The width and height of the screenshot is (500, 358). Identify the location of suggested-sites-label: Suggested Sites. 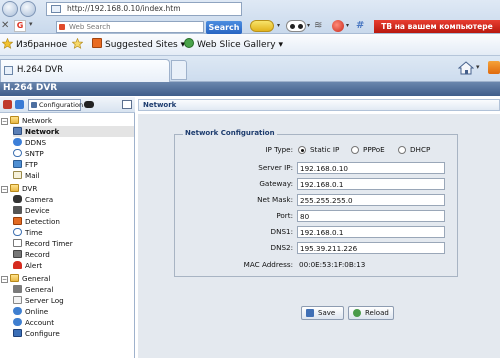
(141, 45).